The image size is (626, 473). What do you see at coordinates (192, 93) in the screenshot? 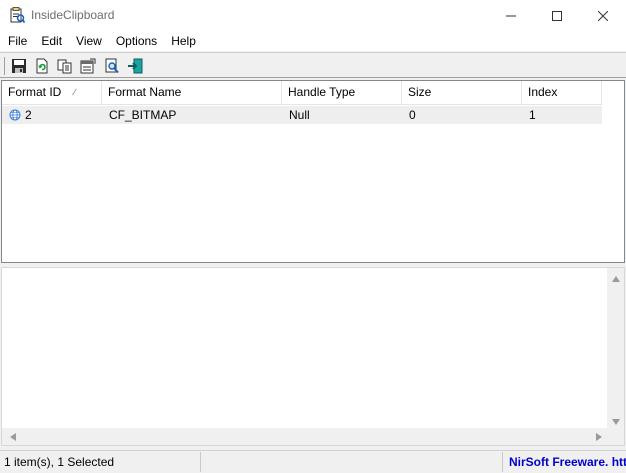
I see `column-header-format-name: Format Name` at bounding box center [192, 93].